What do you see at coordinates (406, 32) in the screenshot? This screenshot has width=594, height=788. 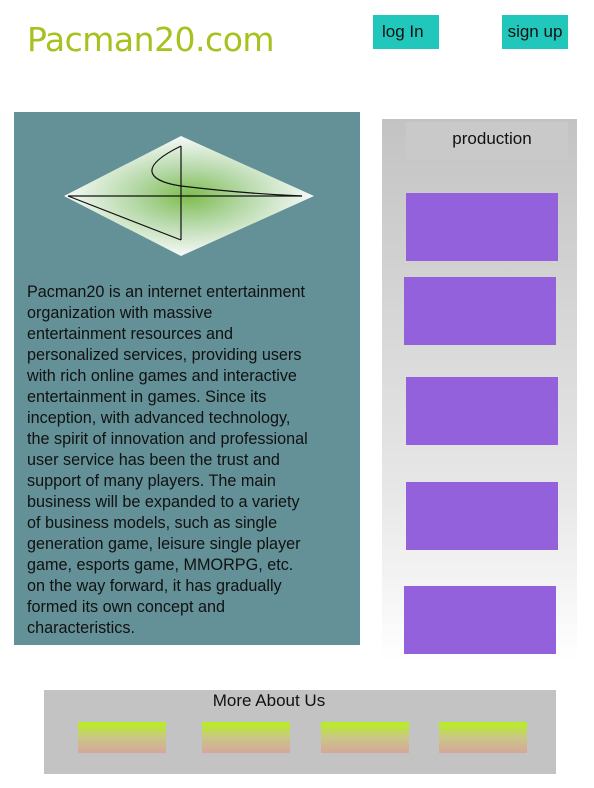 I see `login-button: log In` at bounding box center [406, 32].